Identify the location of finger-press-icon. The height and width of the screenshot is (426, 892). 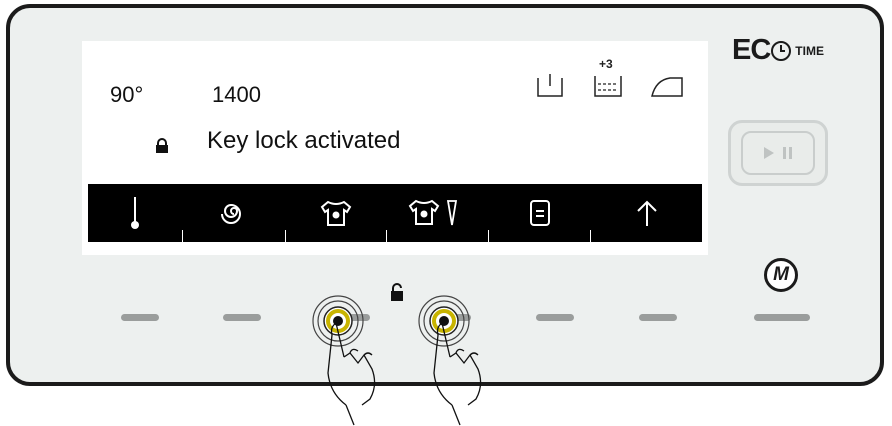
(344, 360).